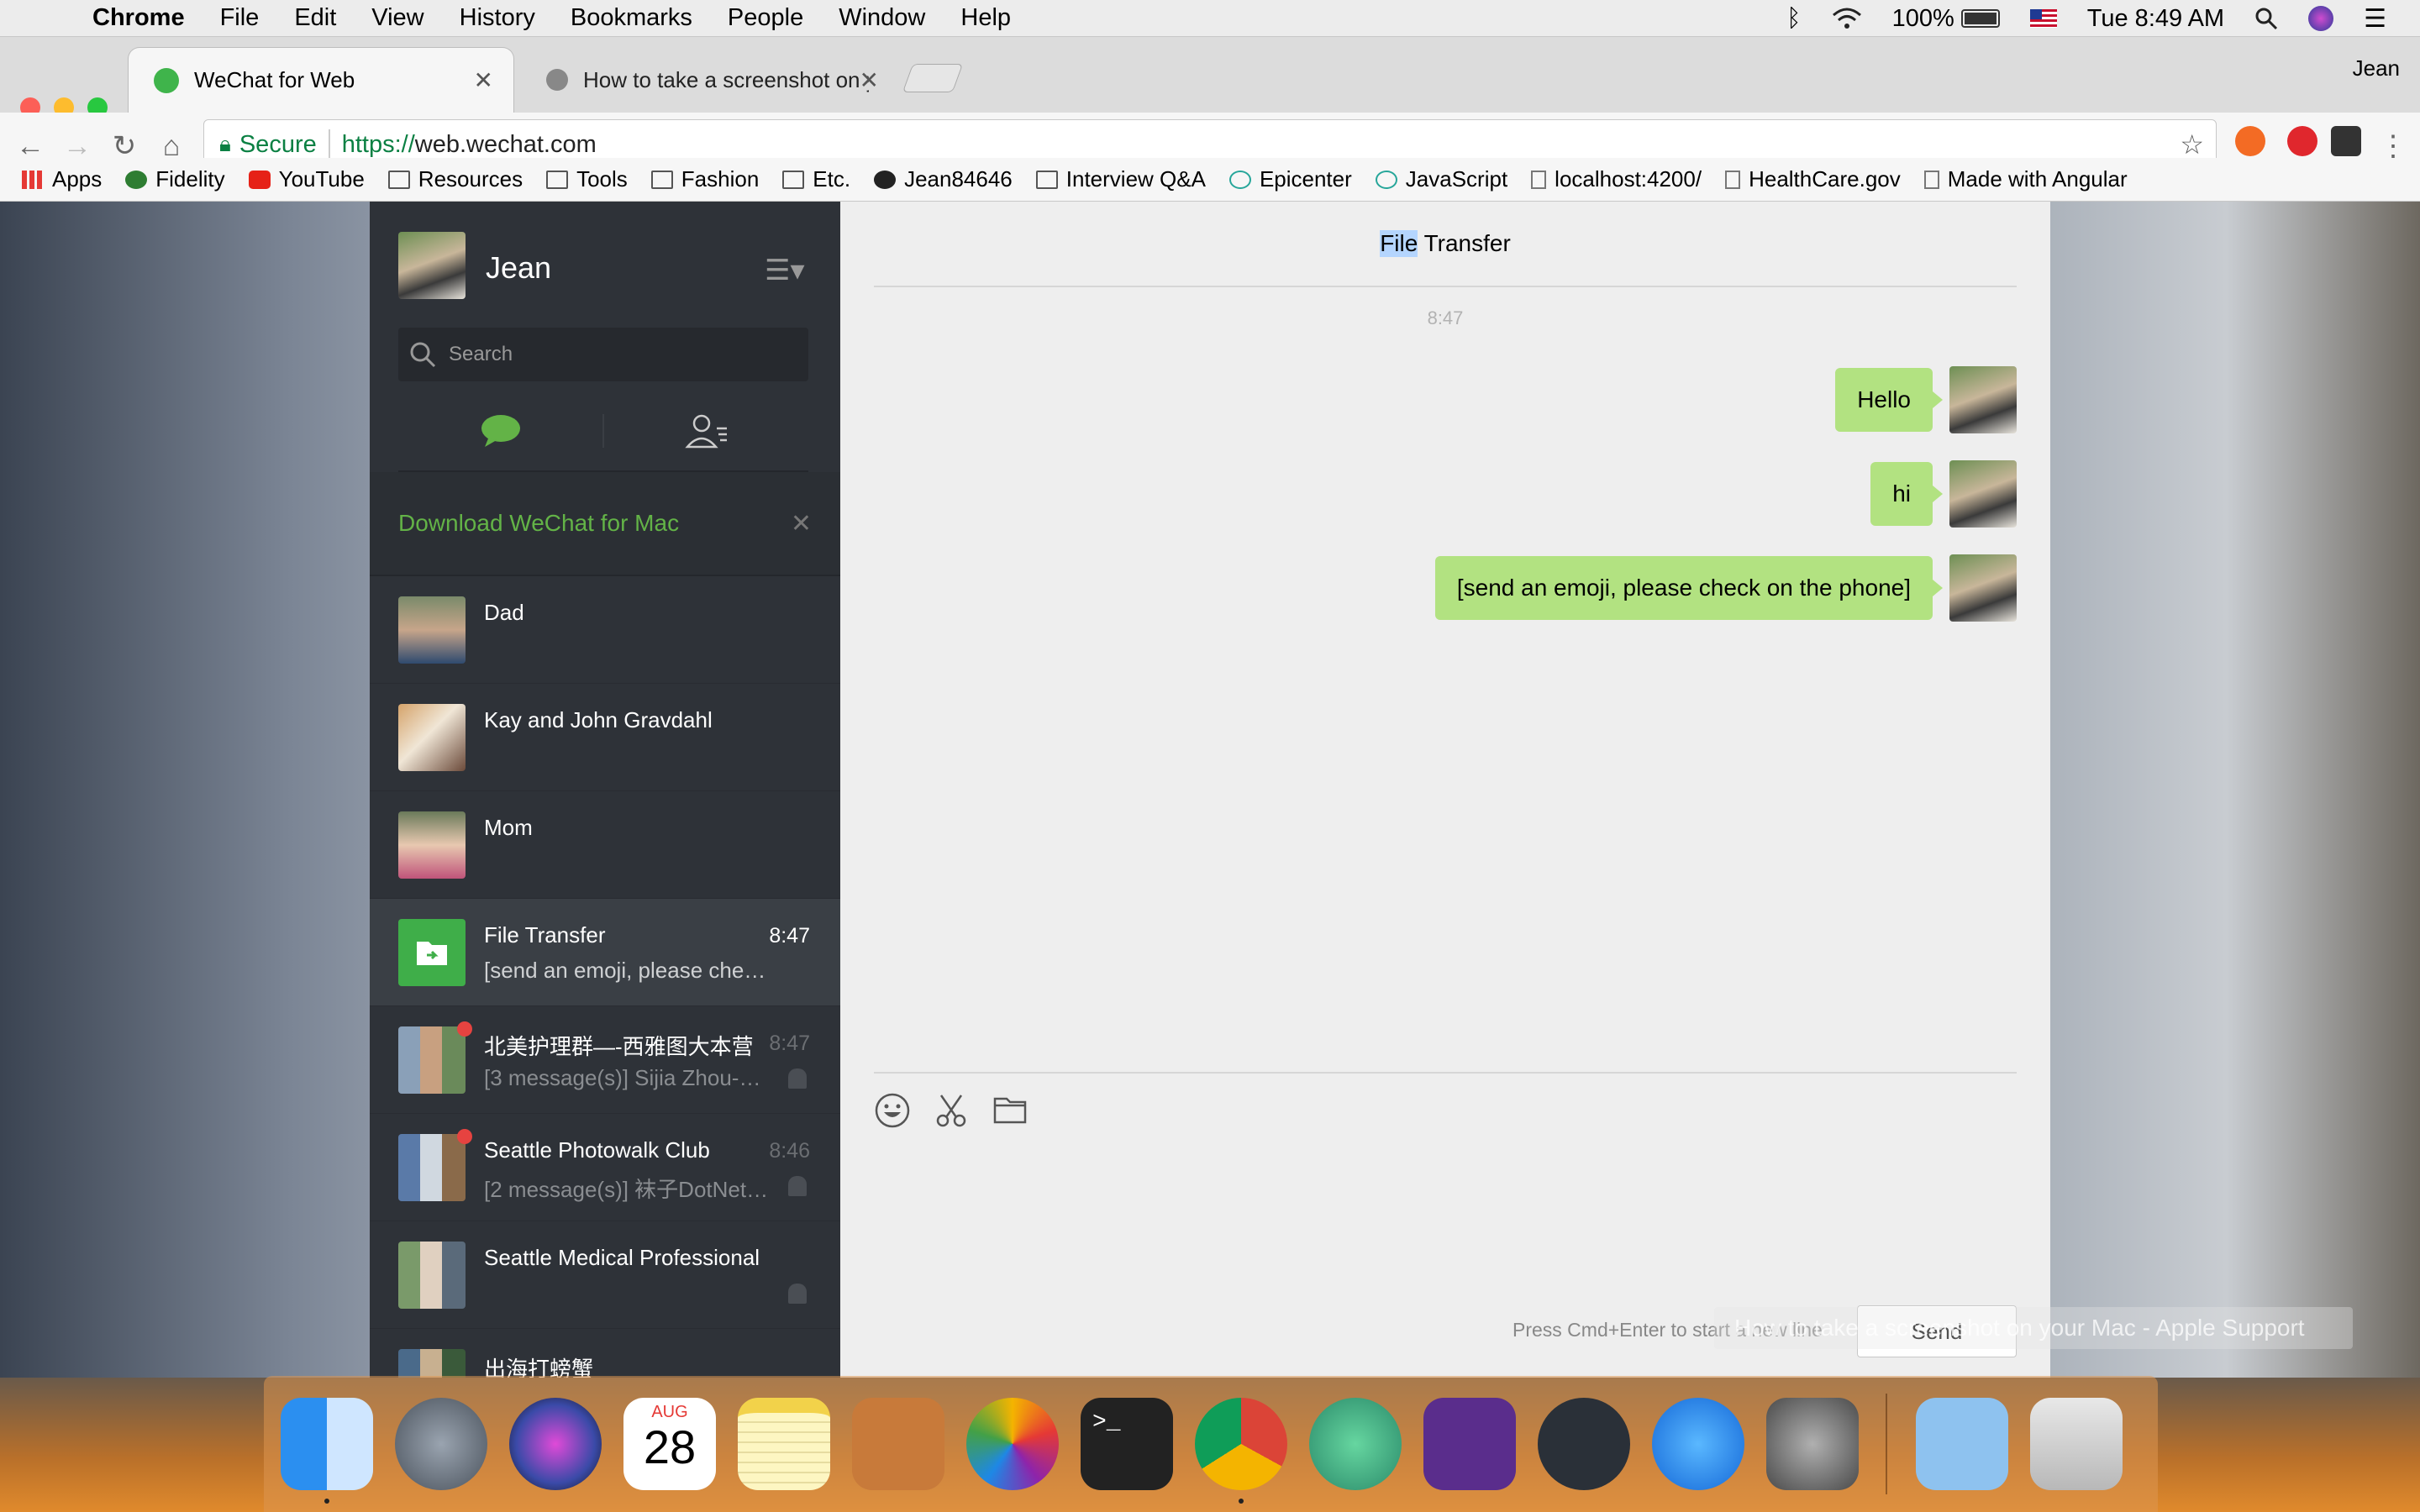 This screenshot has height=1512, width=2420. What do you see at coordinates (2302, 141) in the screenshot?
I see `extension-opera-icon` at bounding box center [2302, 141].